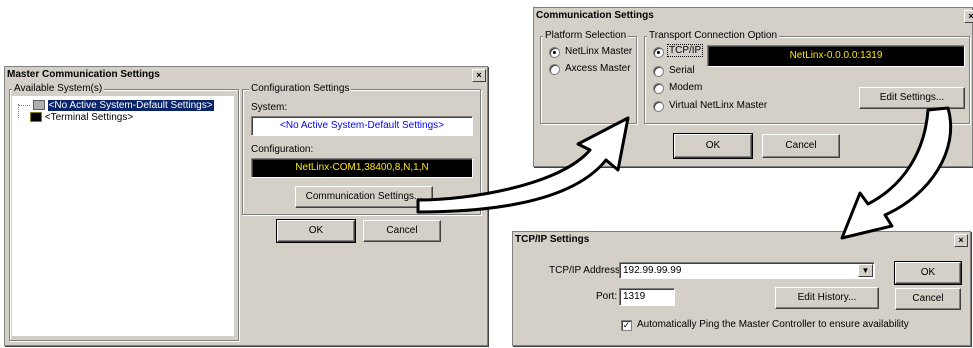  What do you see at coordinates (753, 15) in the screenshot?
I see `comm-dialog-titlebar: Communication Settings` at bounding box center [753, 15].